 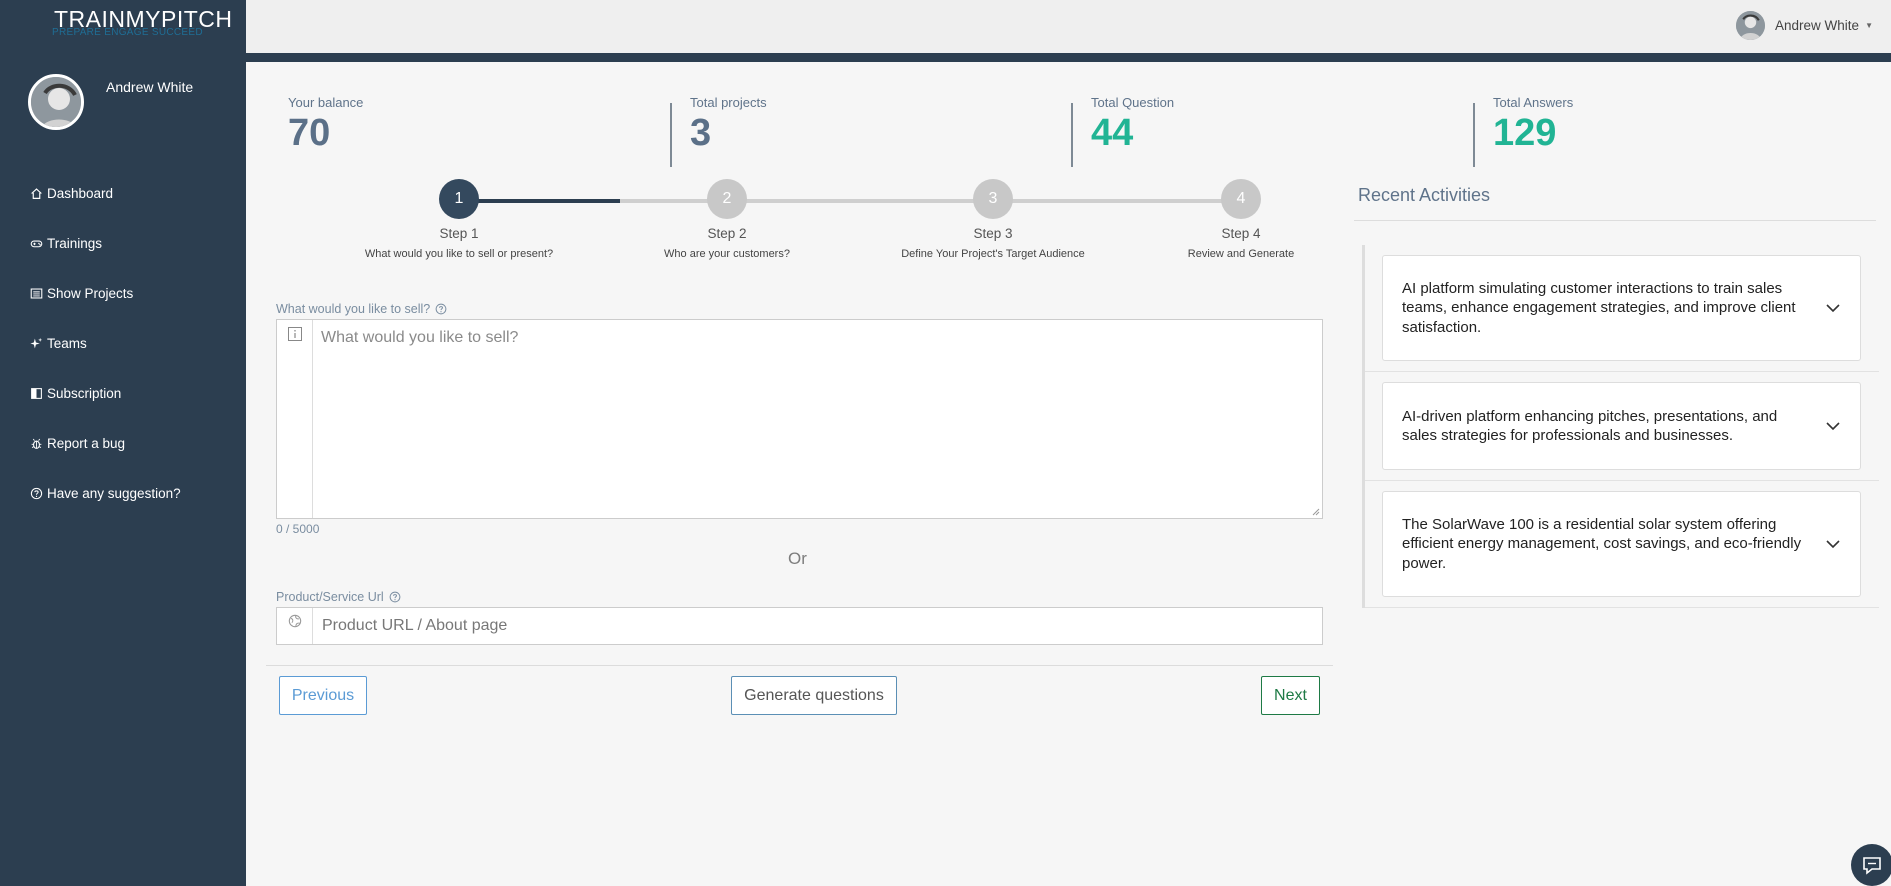 What do you see at coordinates (67, 343) in the screenshot?
I see `sidebar-item-label: Teams` at bounding box center [67, 343].